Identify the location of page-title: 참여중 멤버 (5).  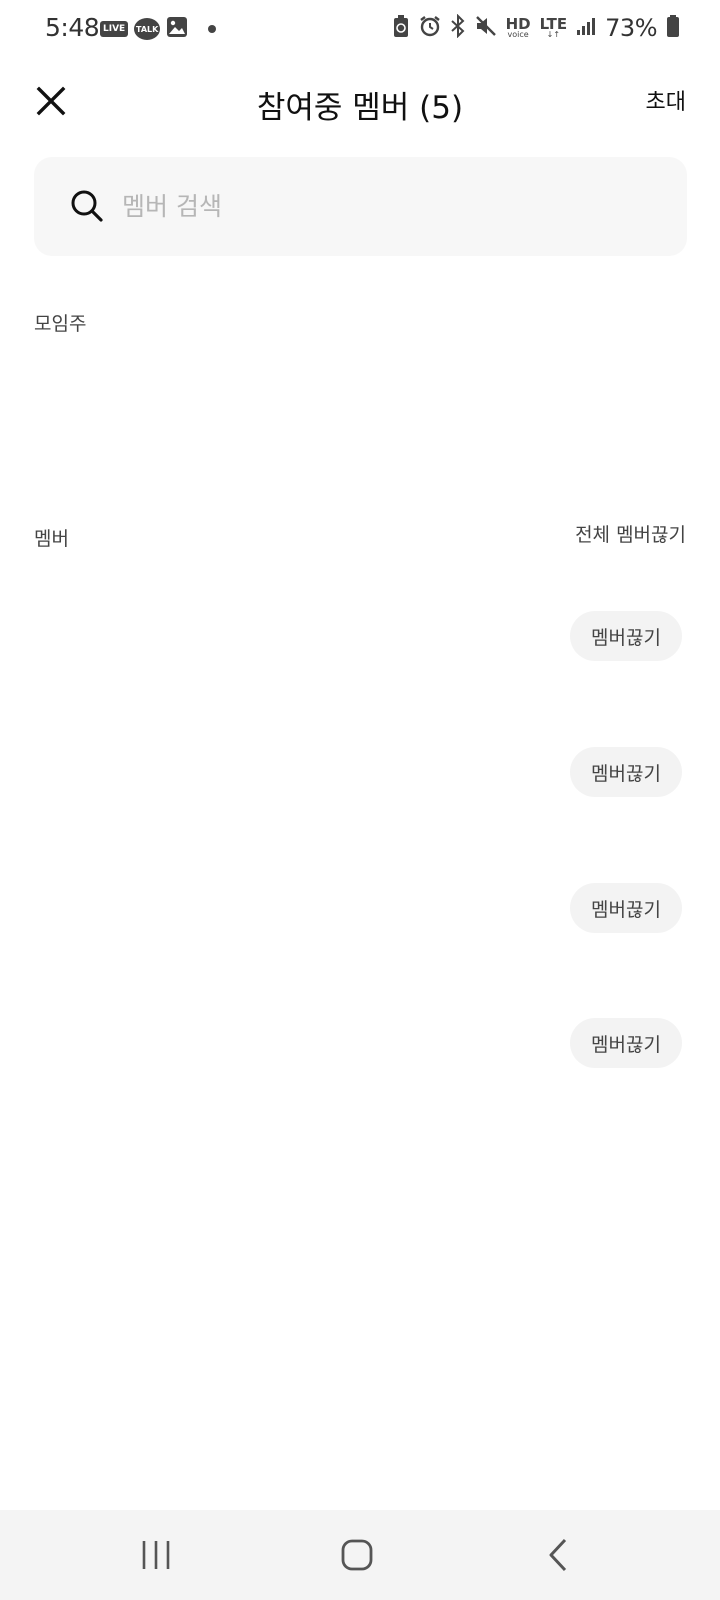
(360, 108).